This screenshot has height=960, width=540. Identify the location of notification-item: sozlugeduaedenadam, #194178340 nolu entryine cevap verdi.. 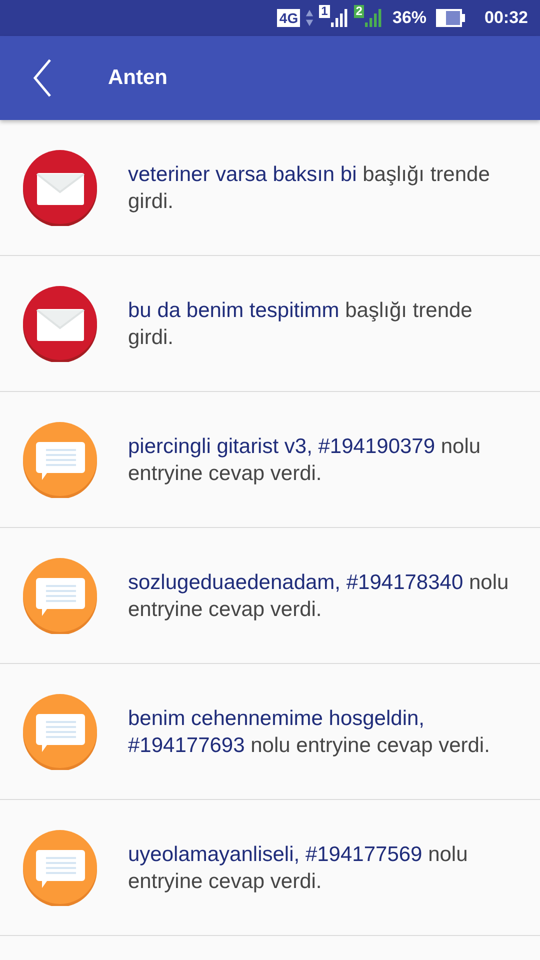
(270, 596).